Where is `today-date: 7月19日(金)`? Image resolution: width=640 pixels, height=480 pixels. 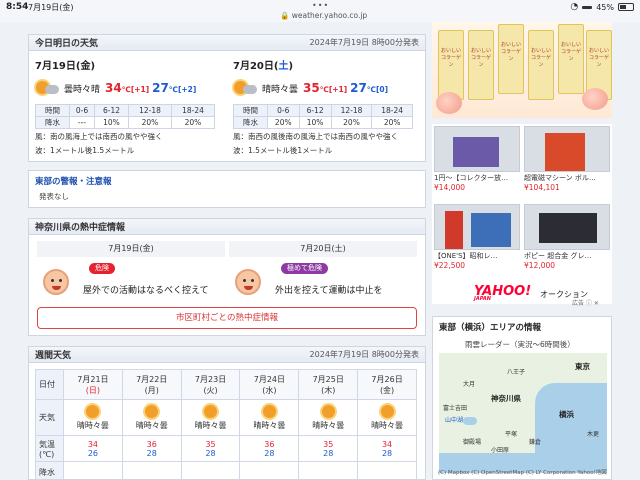
today-date: 7月19日(金) is located at coordinates (65, 66).